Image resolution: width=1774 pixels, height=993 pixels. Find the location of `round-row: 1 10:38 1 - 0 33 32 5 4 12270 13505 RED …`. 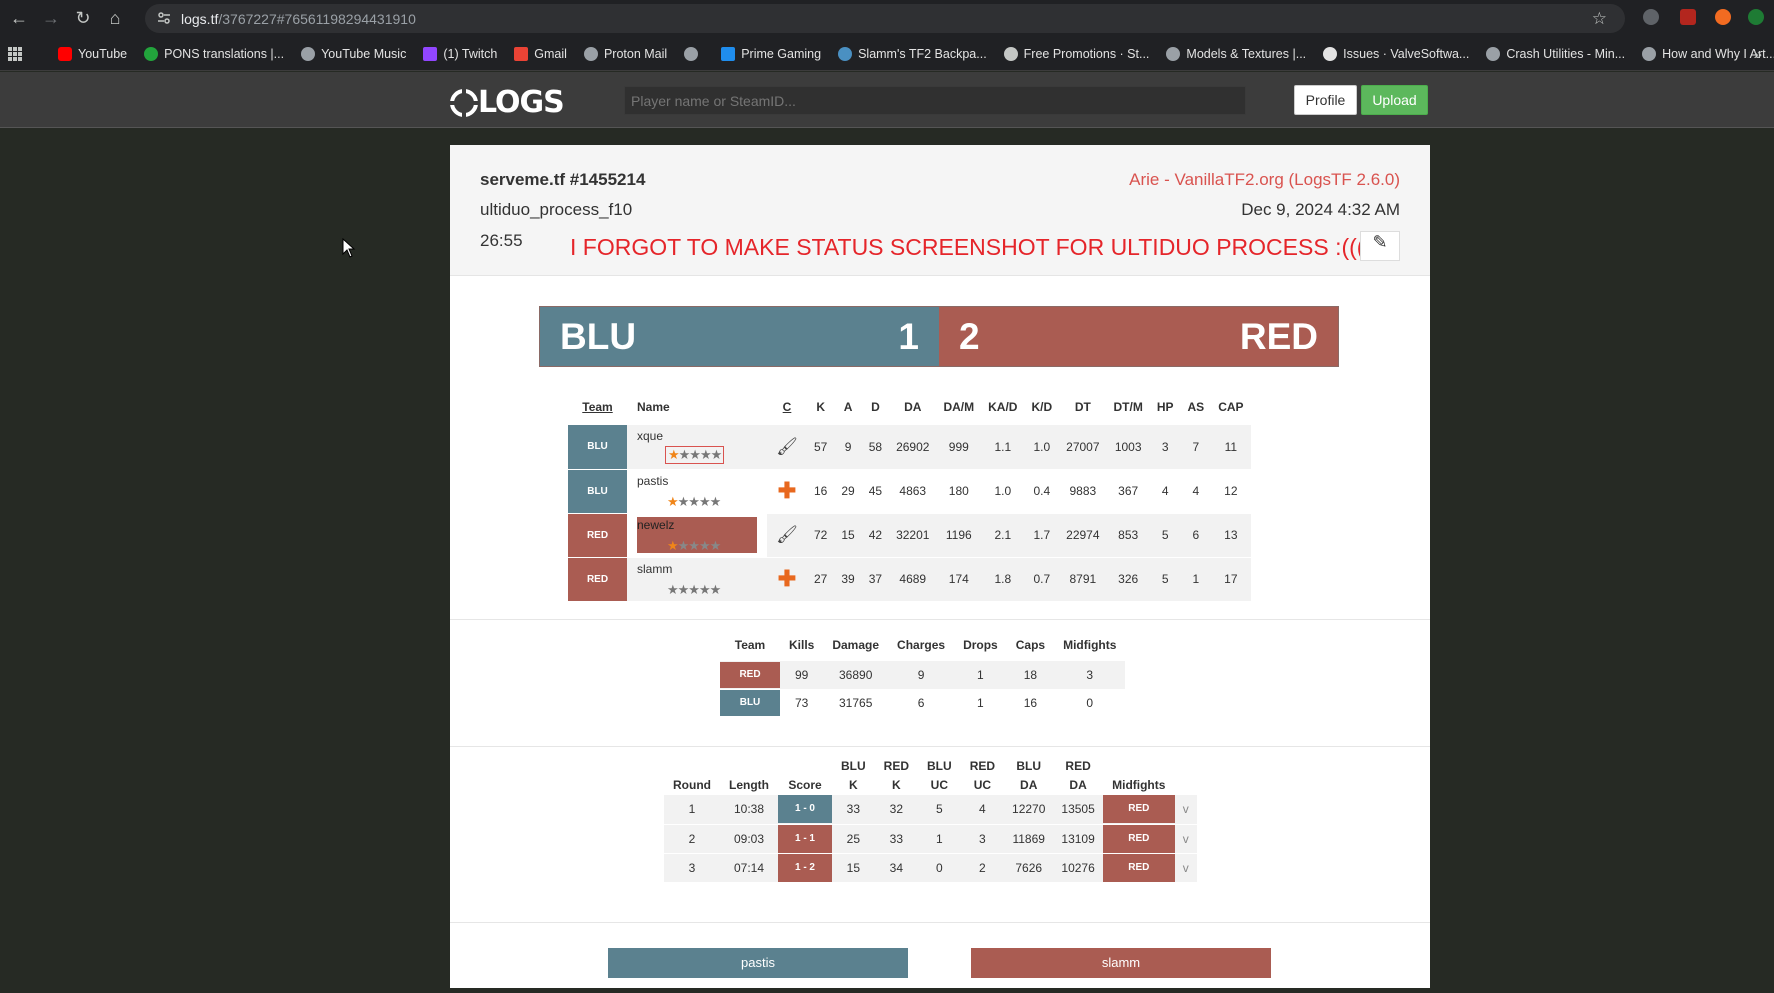

round-row: 1 10:38 1 - 0 33 32 5 4 12270 13505 RED … is located at coordinates (930, 810).